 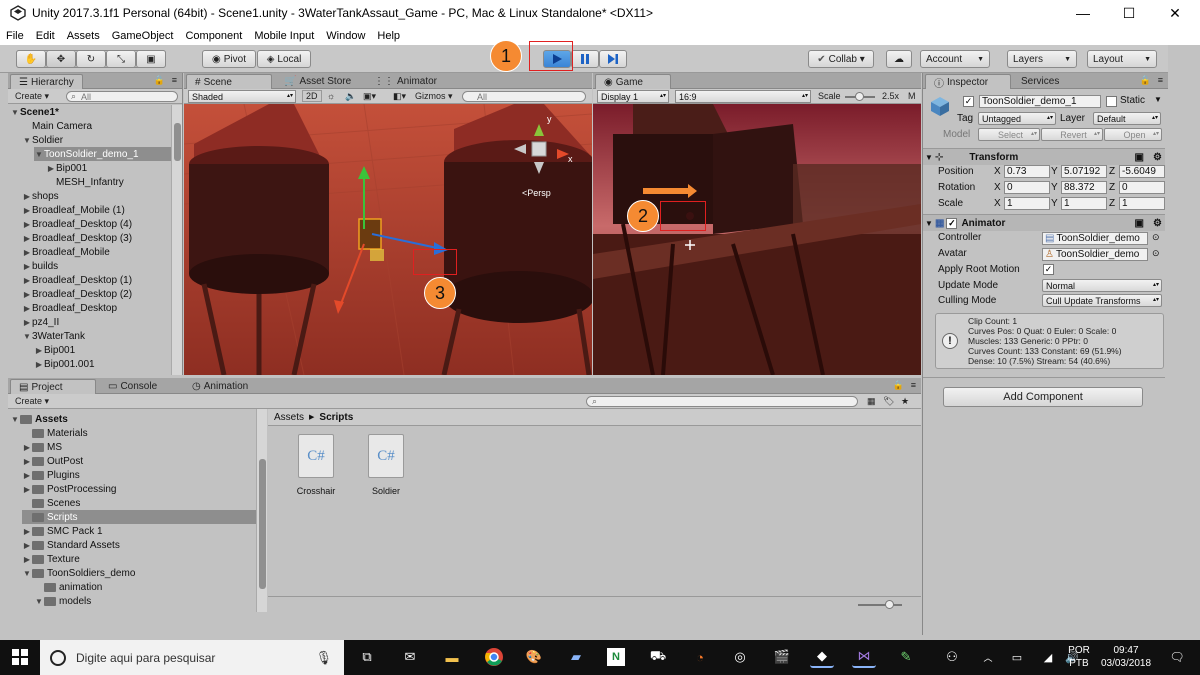 I want to click on menu-gameobject: GameObject, so click(x=143, y=36).